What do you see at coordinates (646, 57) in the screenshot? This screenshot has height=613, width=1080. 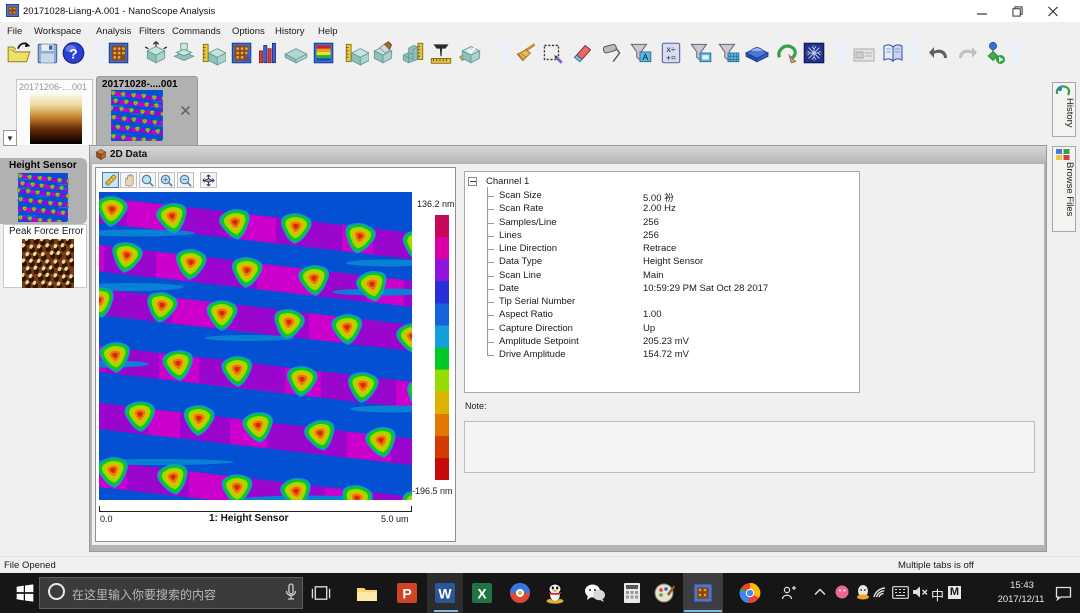 I see `svg-text: A` at bounding box center [646, 57].